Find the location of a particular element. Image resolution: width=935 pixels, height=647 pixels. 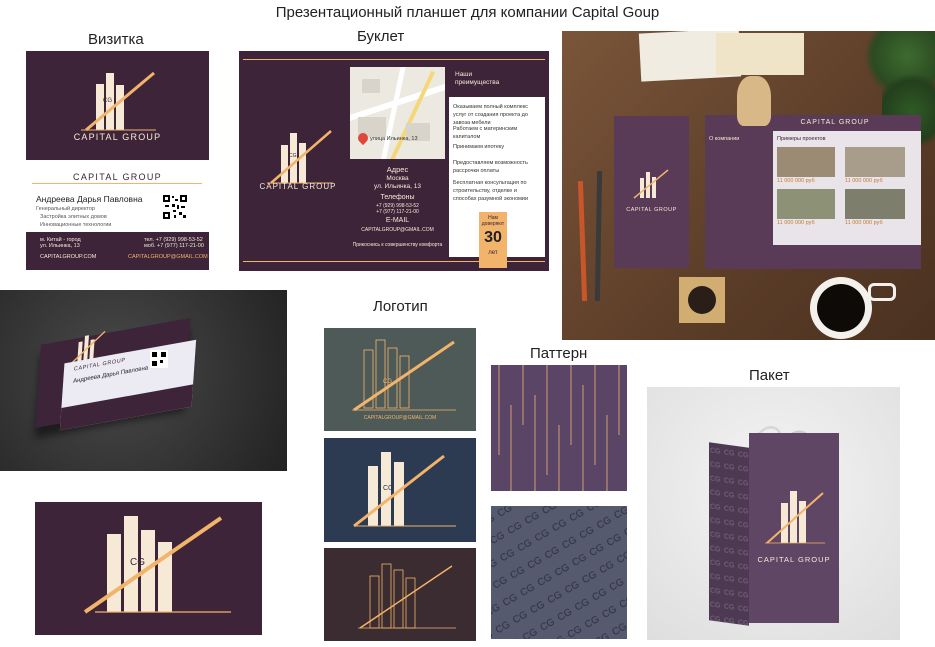

trust-bottom: лет is located at coordinates (493, 253).